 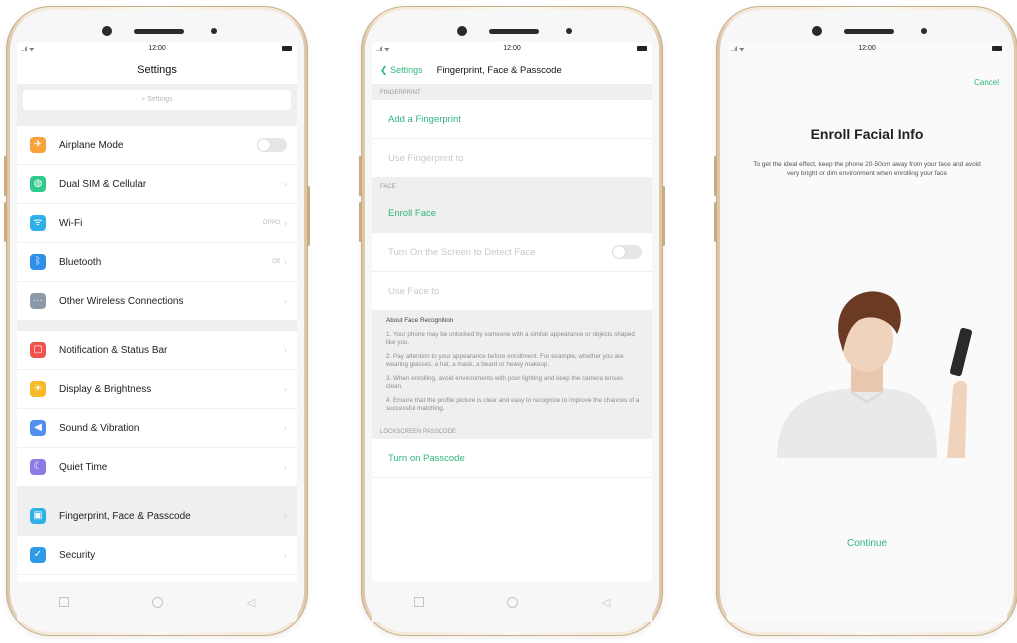 What do you see at coordinates (38, 350) in the screenshot?
I see `notification-icon: ▢` at bounding box center [38, 350].